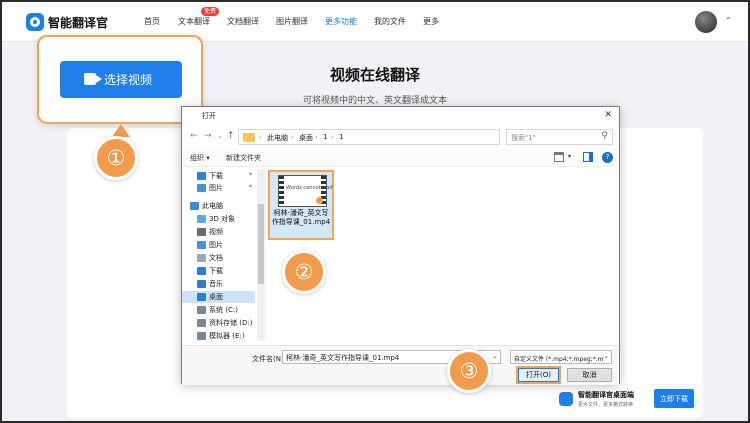 The height and width of the screenshot is (423, 750). I want to click on player-badge-icon, so click(319, 200).